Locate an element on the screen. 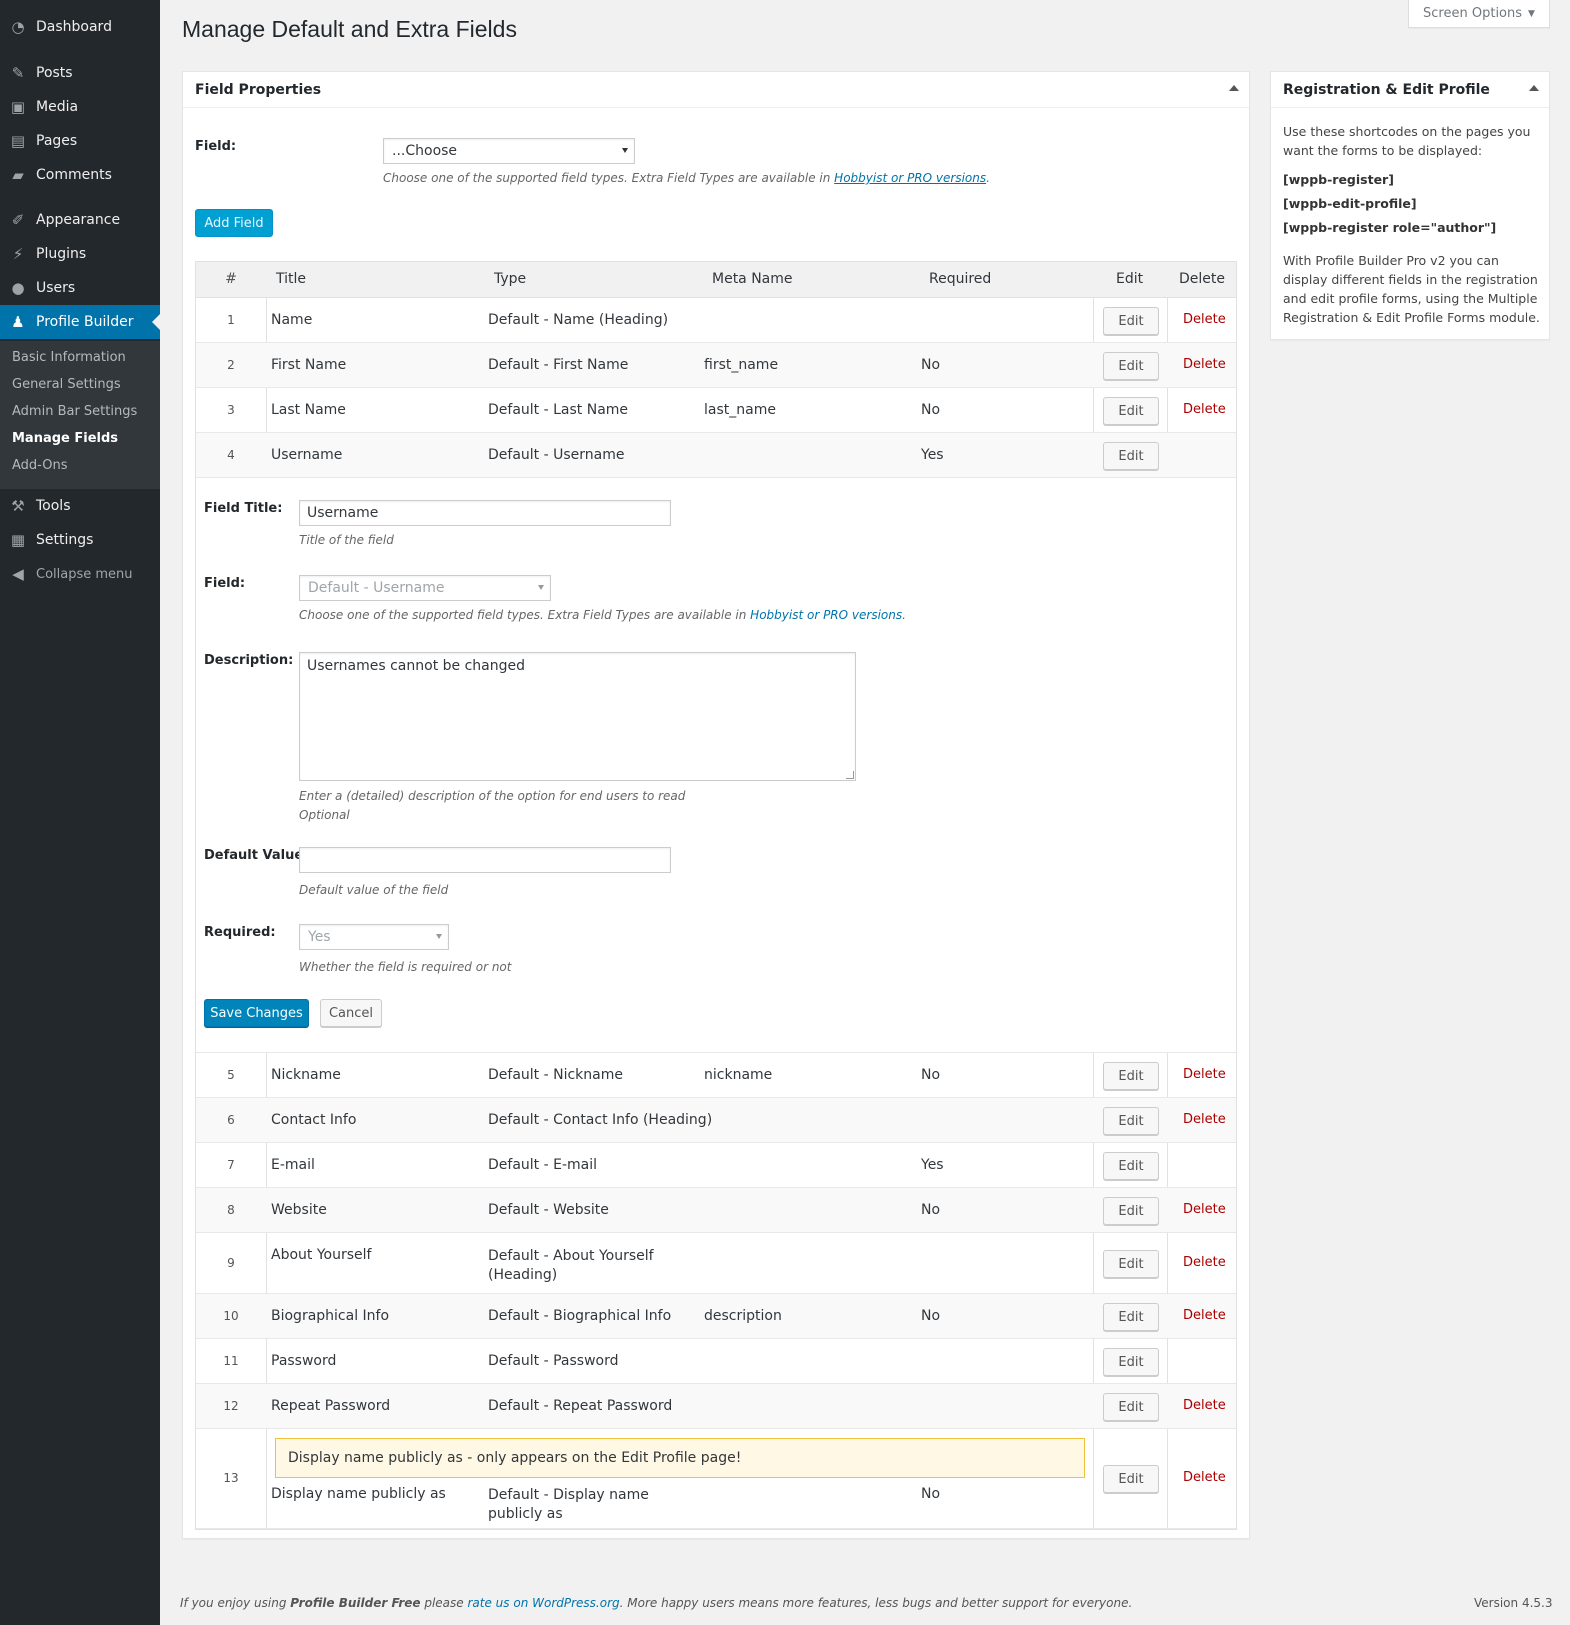  cancel-button: Cancel is located at coordinates (351, 1013).